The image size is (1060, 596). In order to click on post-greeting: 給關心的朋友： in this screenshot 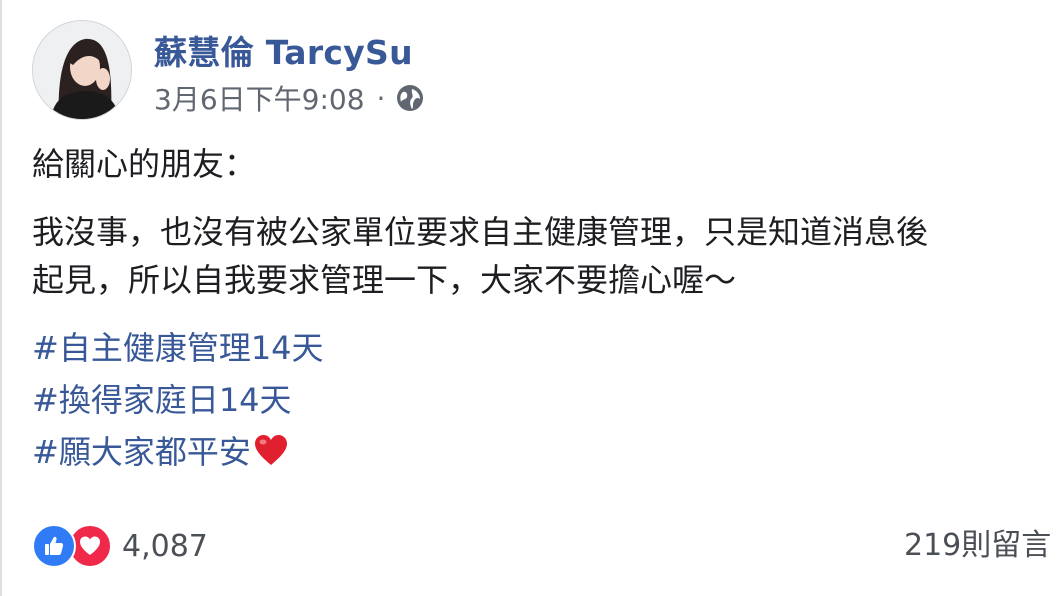, I will do `click(144, 164)`.